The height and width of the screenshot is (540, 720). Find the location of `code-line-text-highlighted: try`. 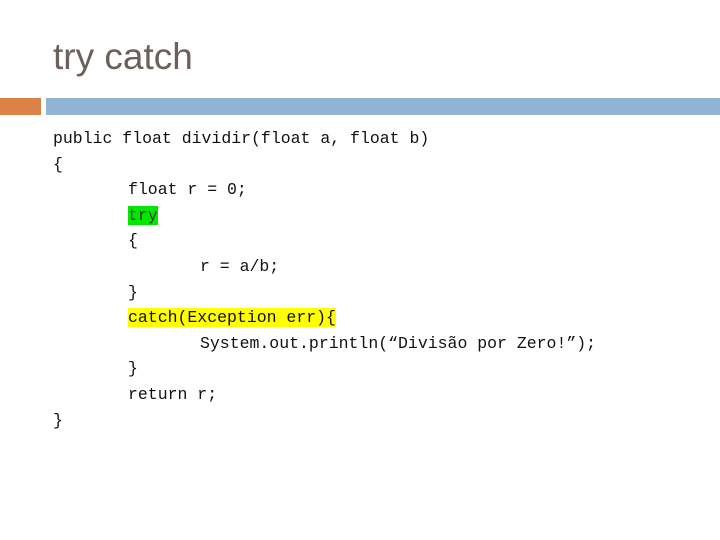

code-line-text-highlighted: try is located at coordinates (143, 215).